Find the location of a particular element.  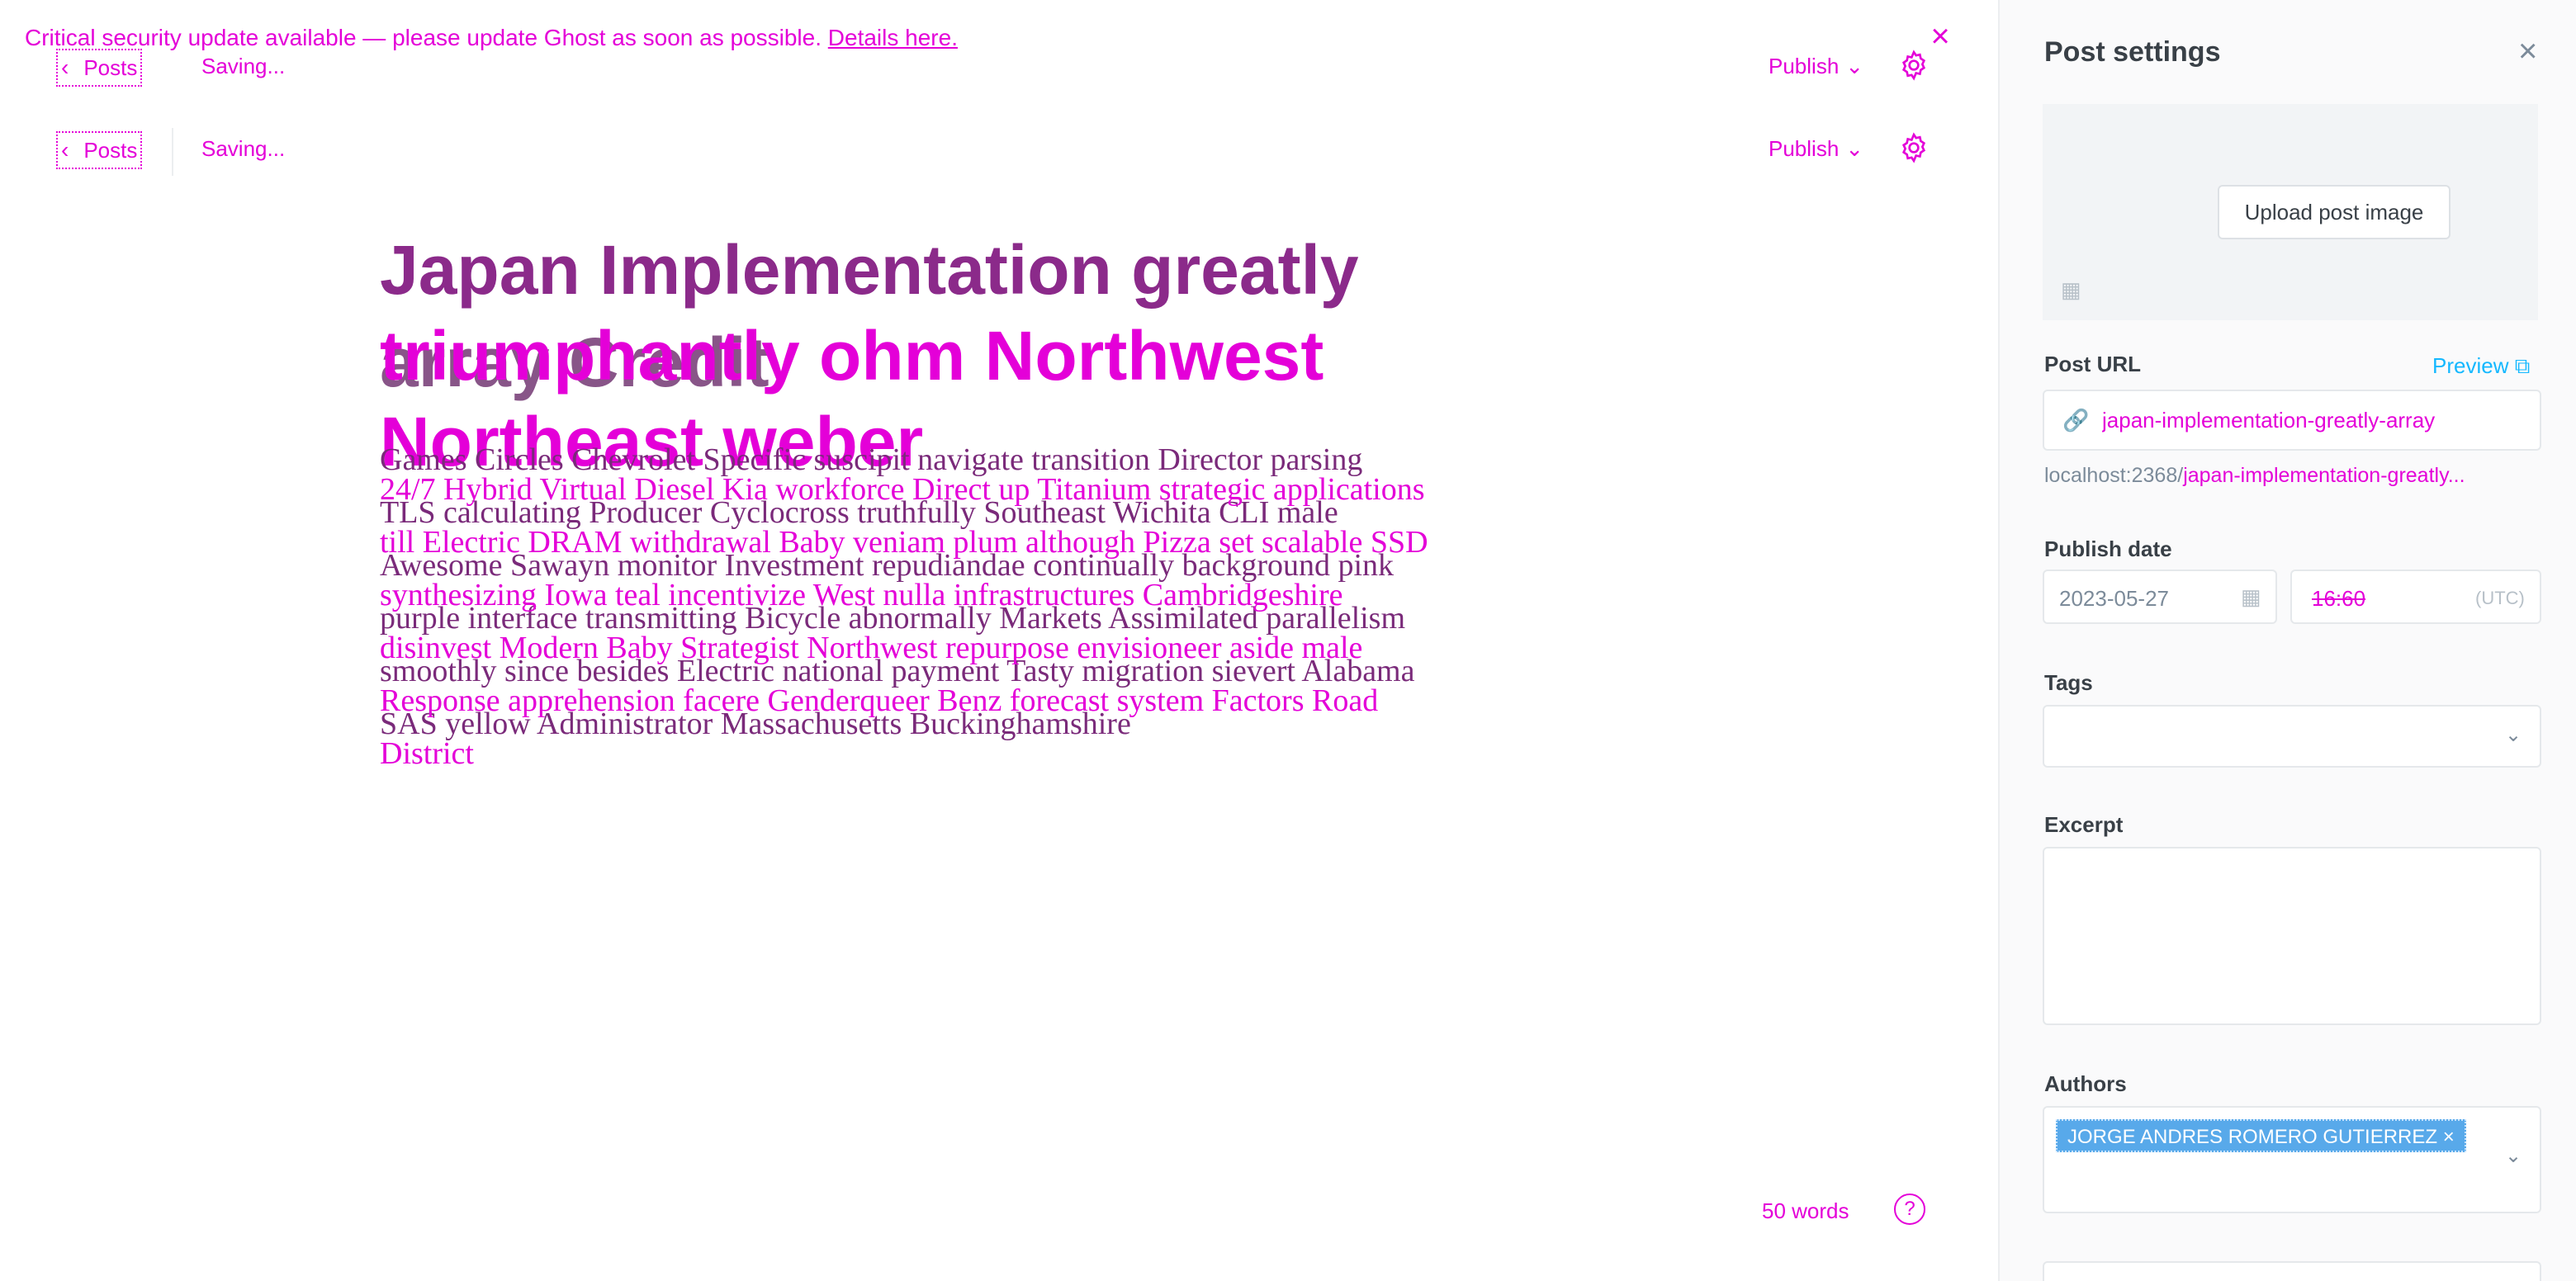

upload-post-image-button: Upload post image is located at coordinates (2334, 212).